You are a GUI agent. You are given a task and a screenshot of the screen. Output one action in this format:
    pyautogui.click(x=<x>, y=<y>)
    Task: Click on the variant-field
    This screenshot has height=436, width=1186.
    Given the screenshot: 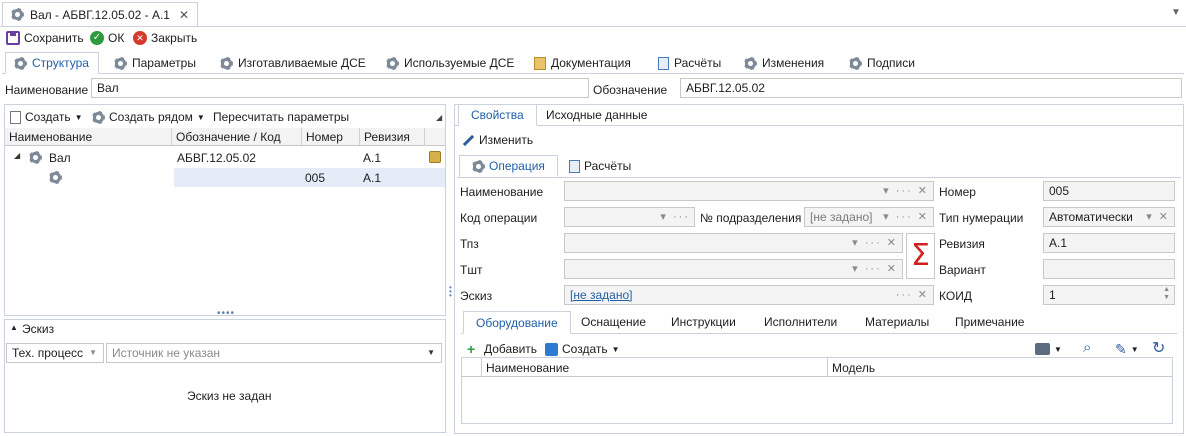 What is the action you would take?
    pyautogui.click(x=1109, y=269)
    